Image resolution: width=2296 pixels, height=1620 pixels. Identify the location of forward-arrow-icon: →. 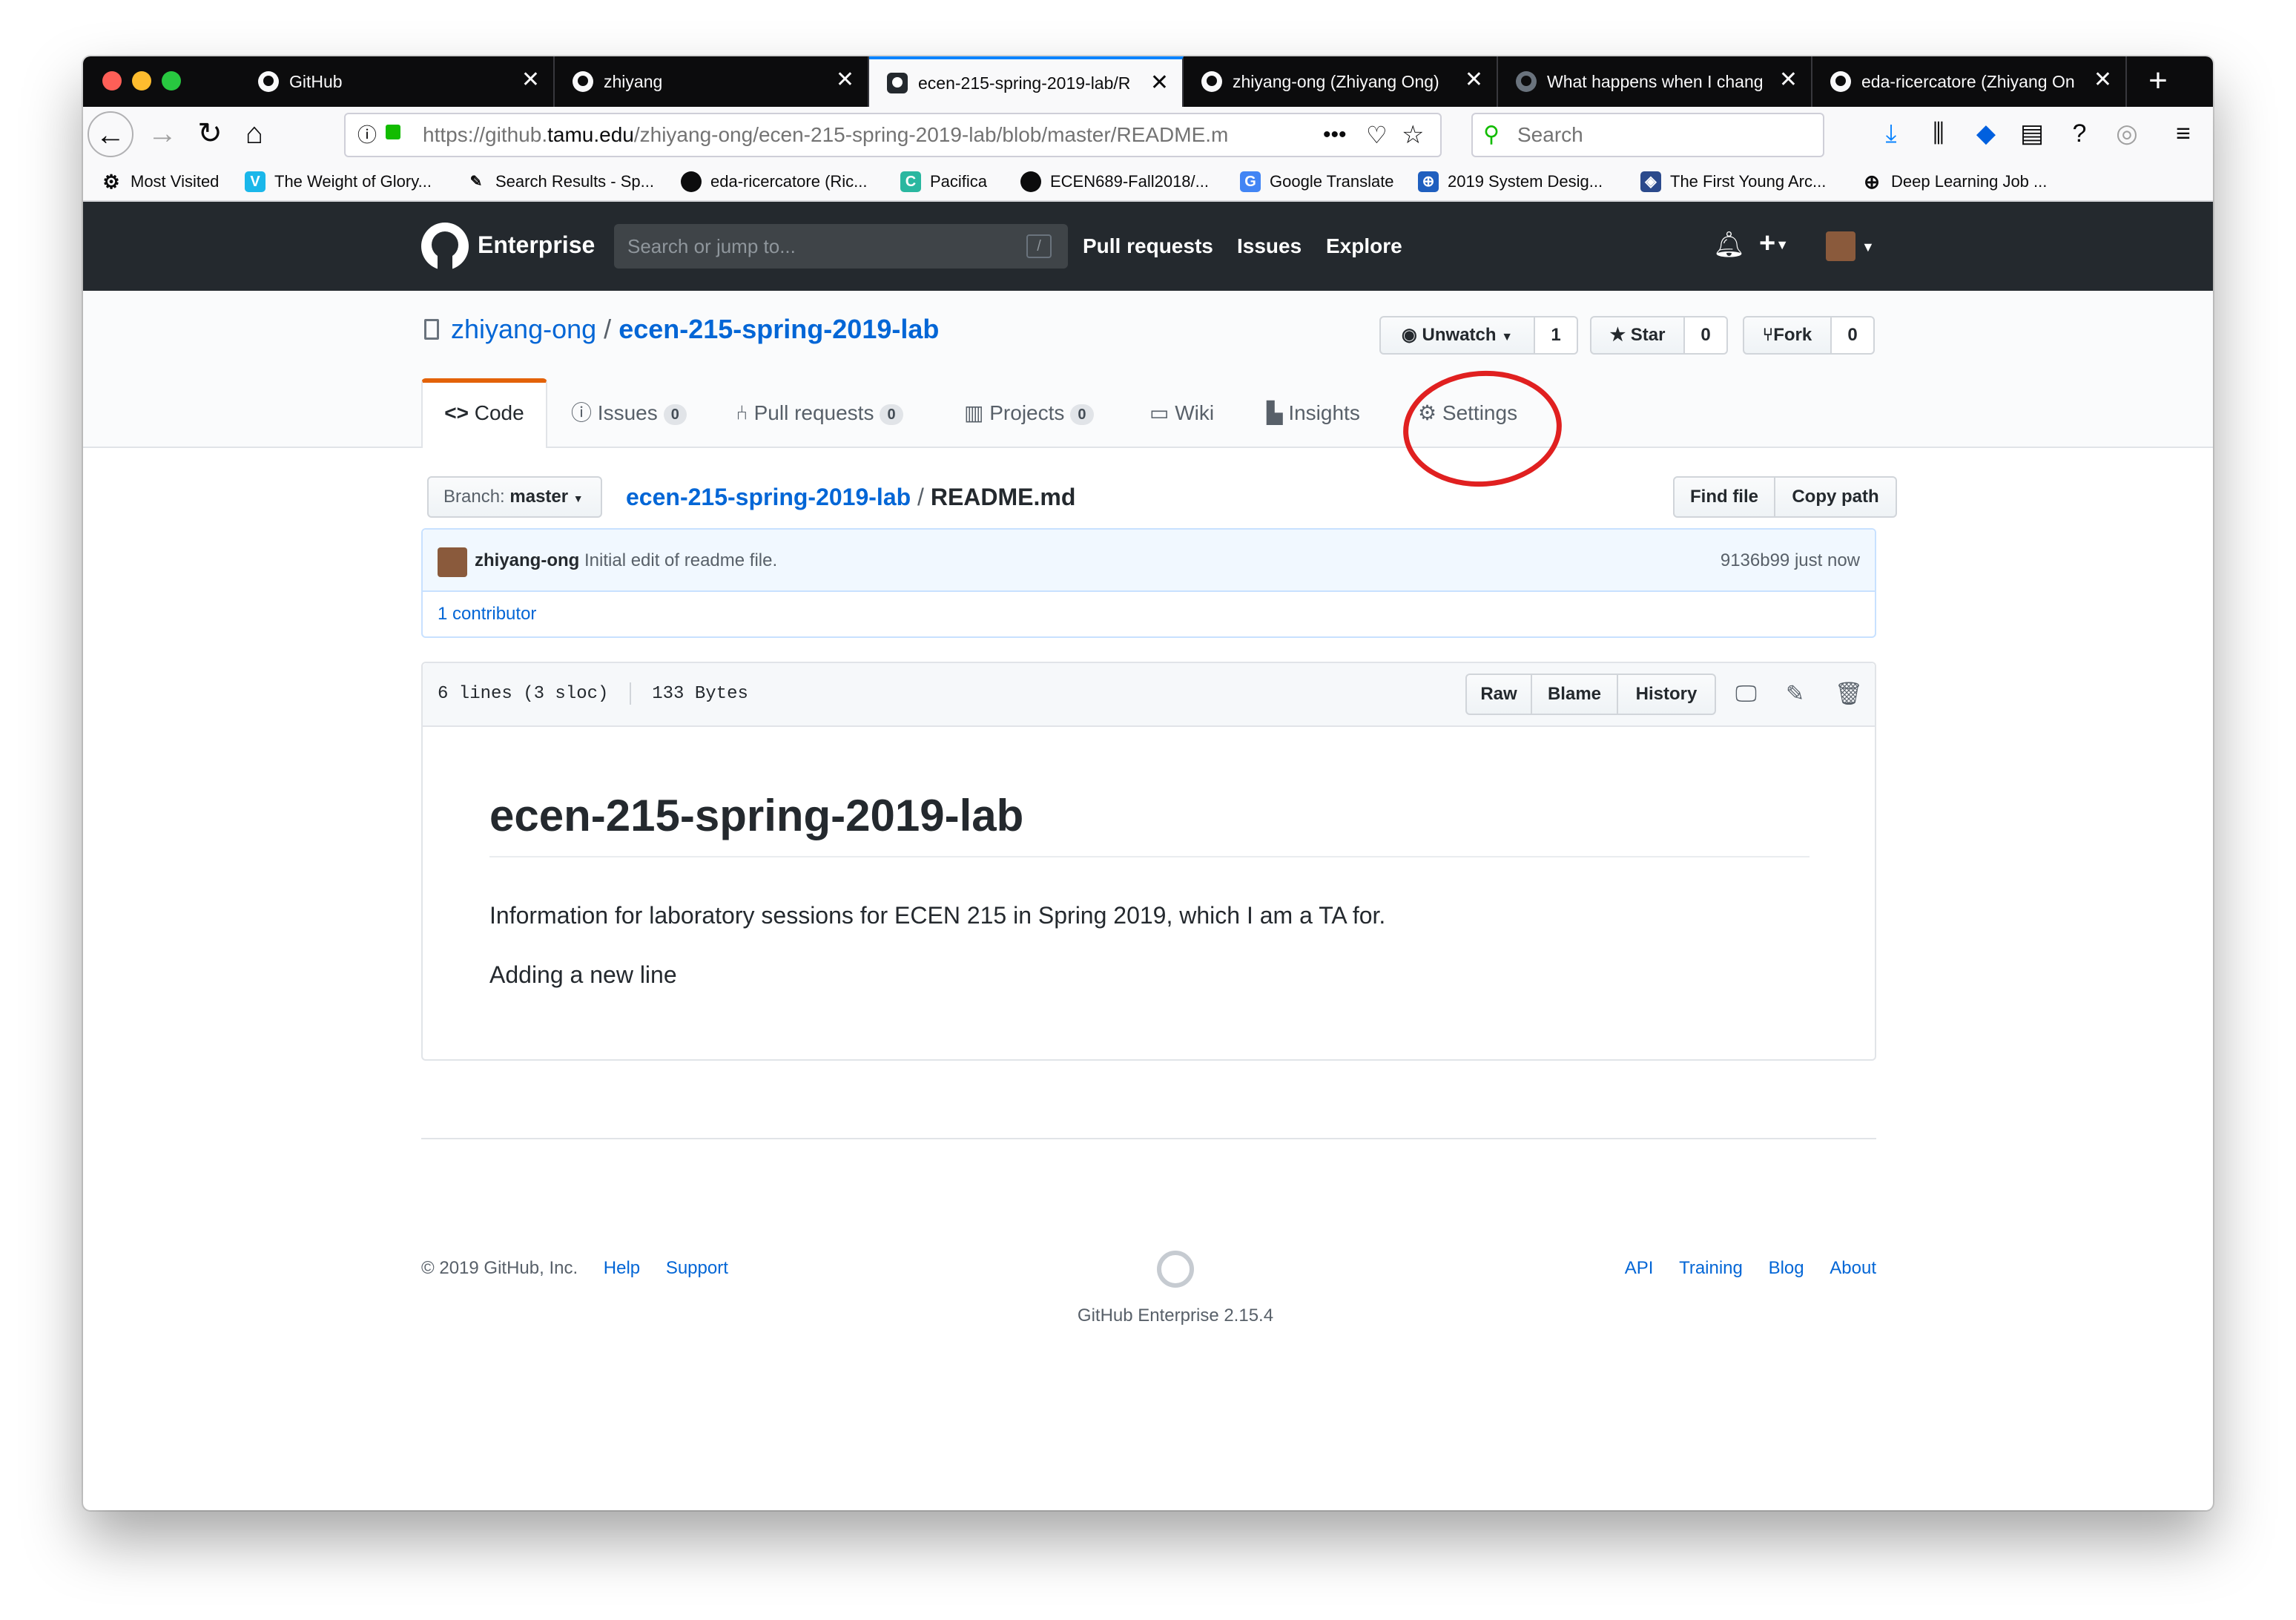
(162, 134).